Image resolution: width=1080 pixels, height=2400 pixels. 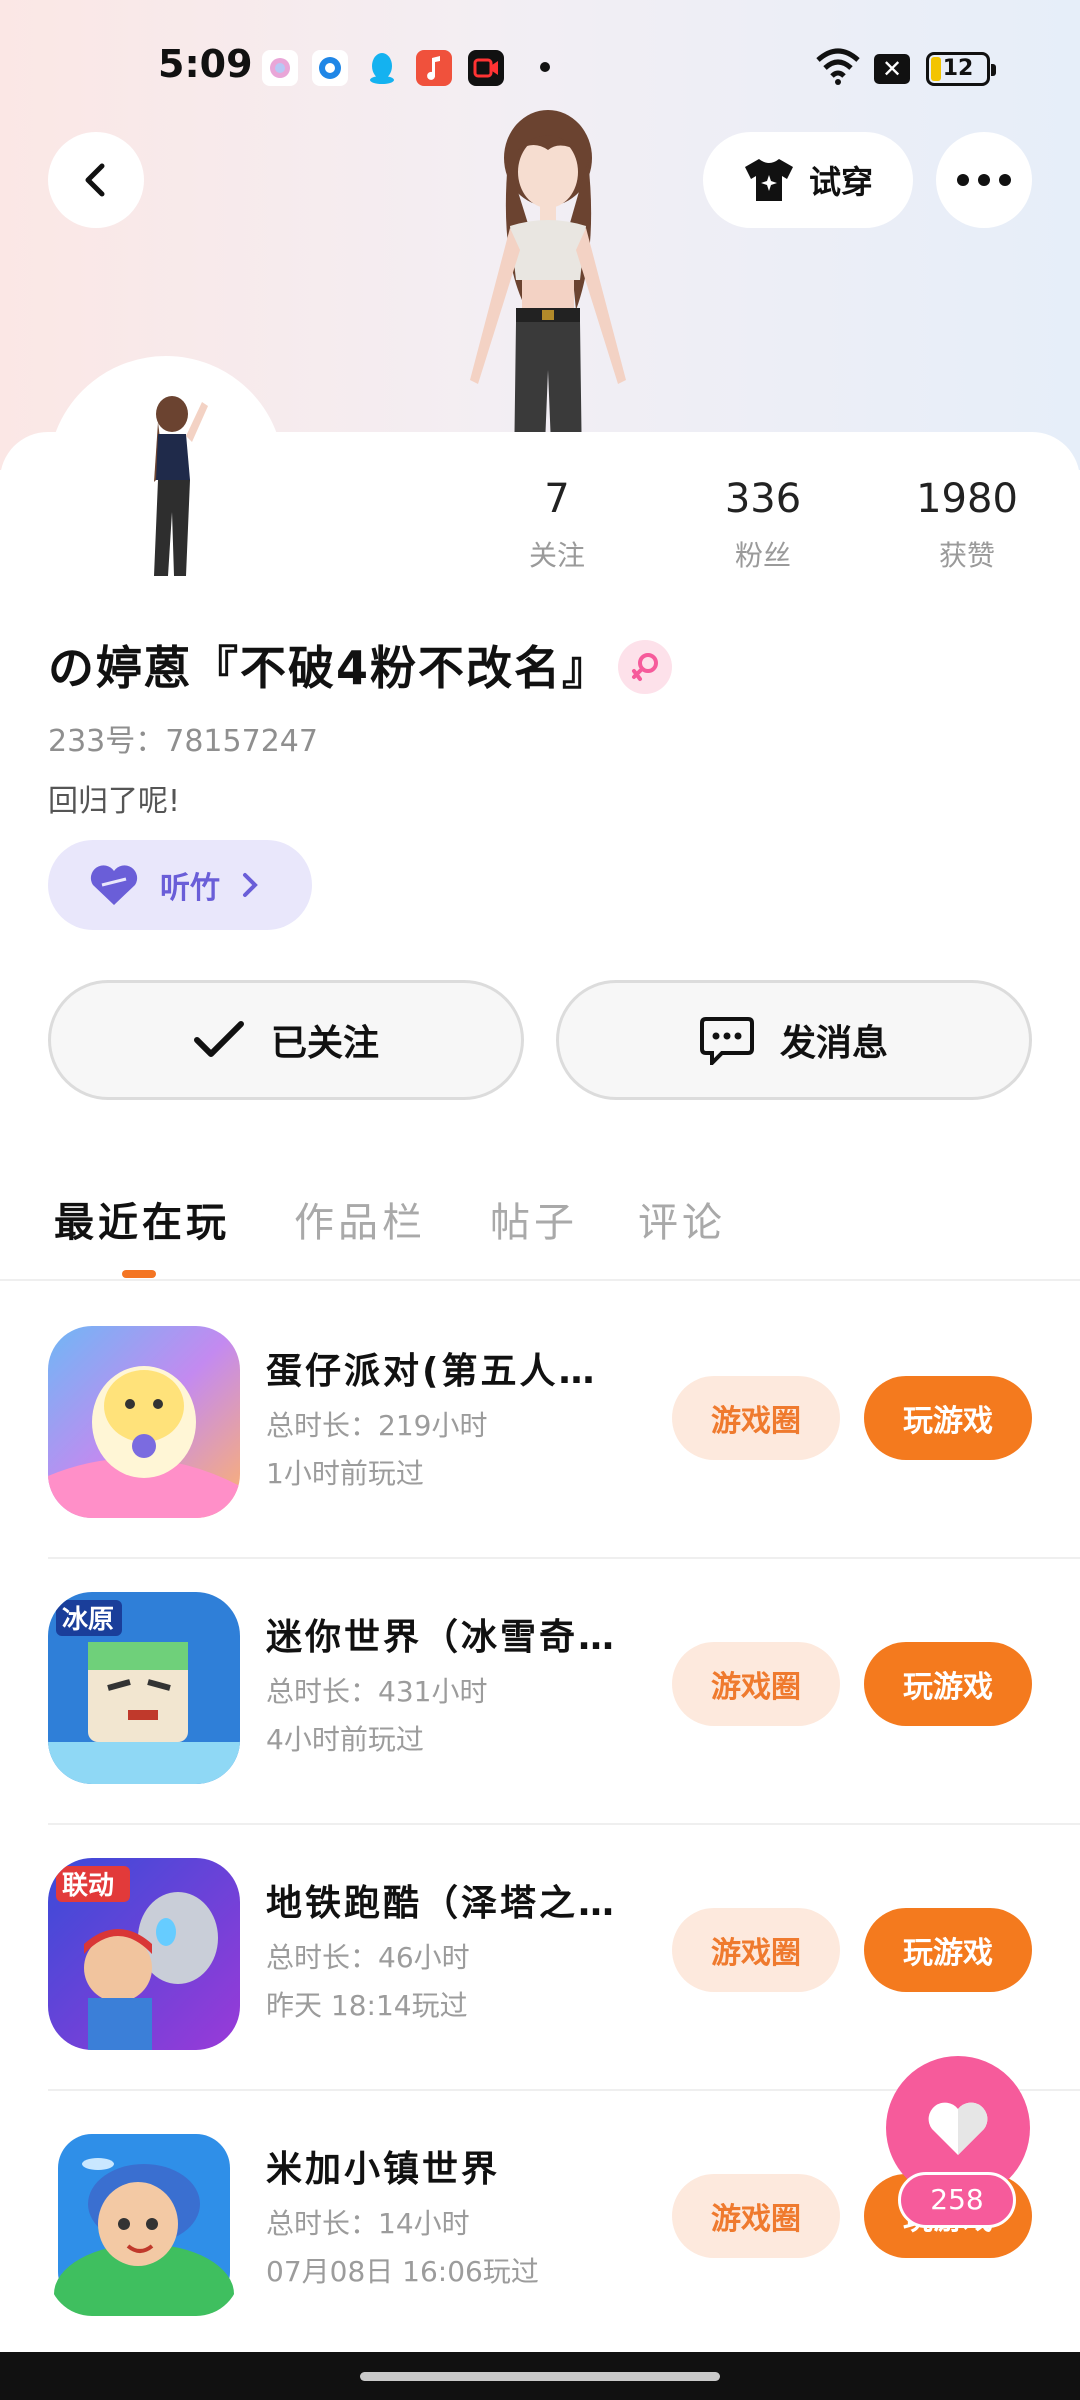 I want to click on tab-divider, so click(x=540, y=1280).